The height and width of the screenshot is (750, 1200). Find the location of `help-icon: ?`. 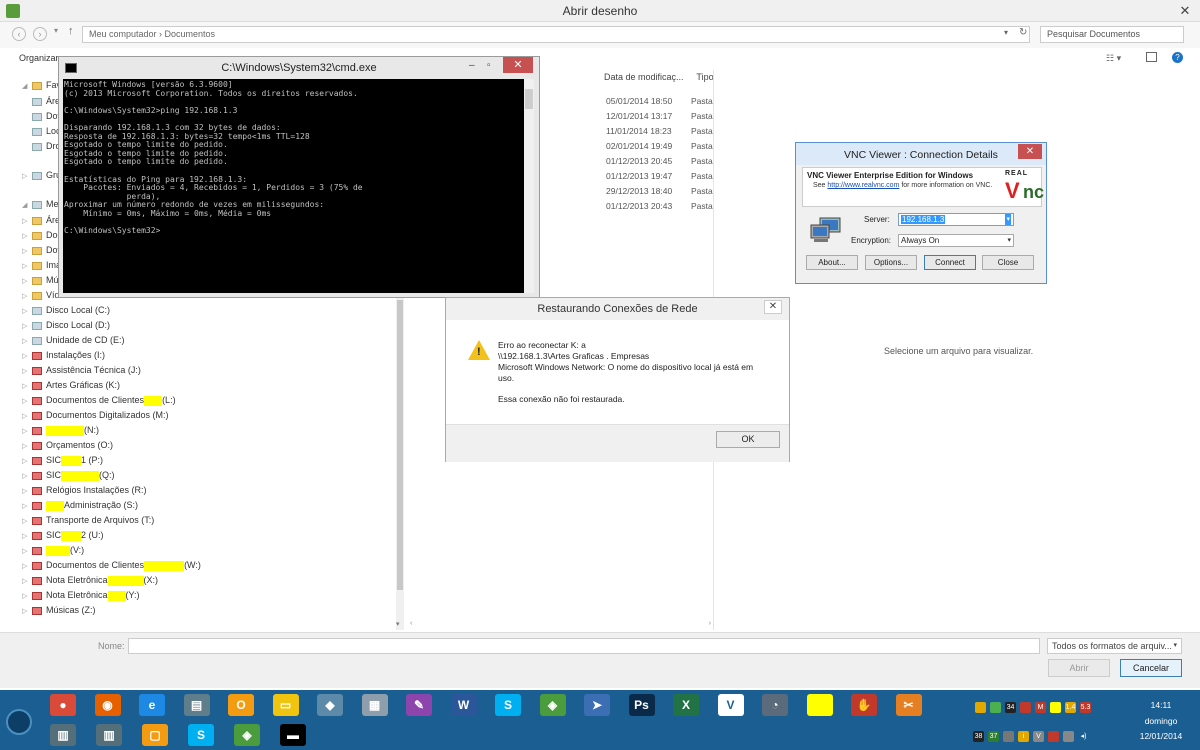

help-icon: ? is located at coordinates (1177, 57).